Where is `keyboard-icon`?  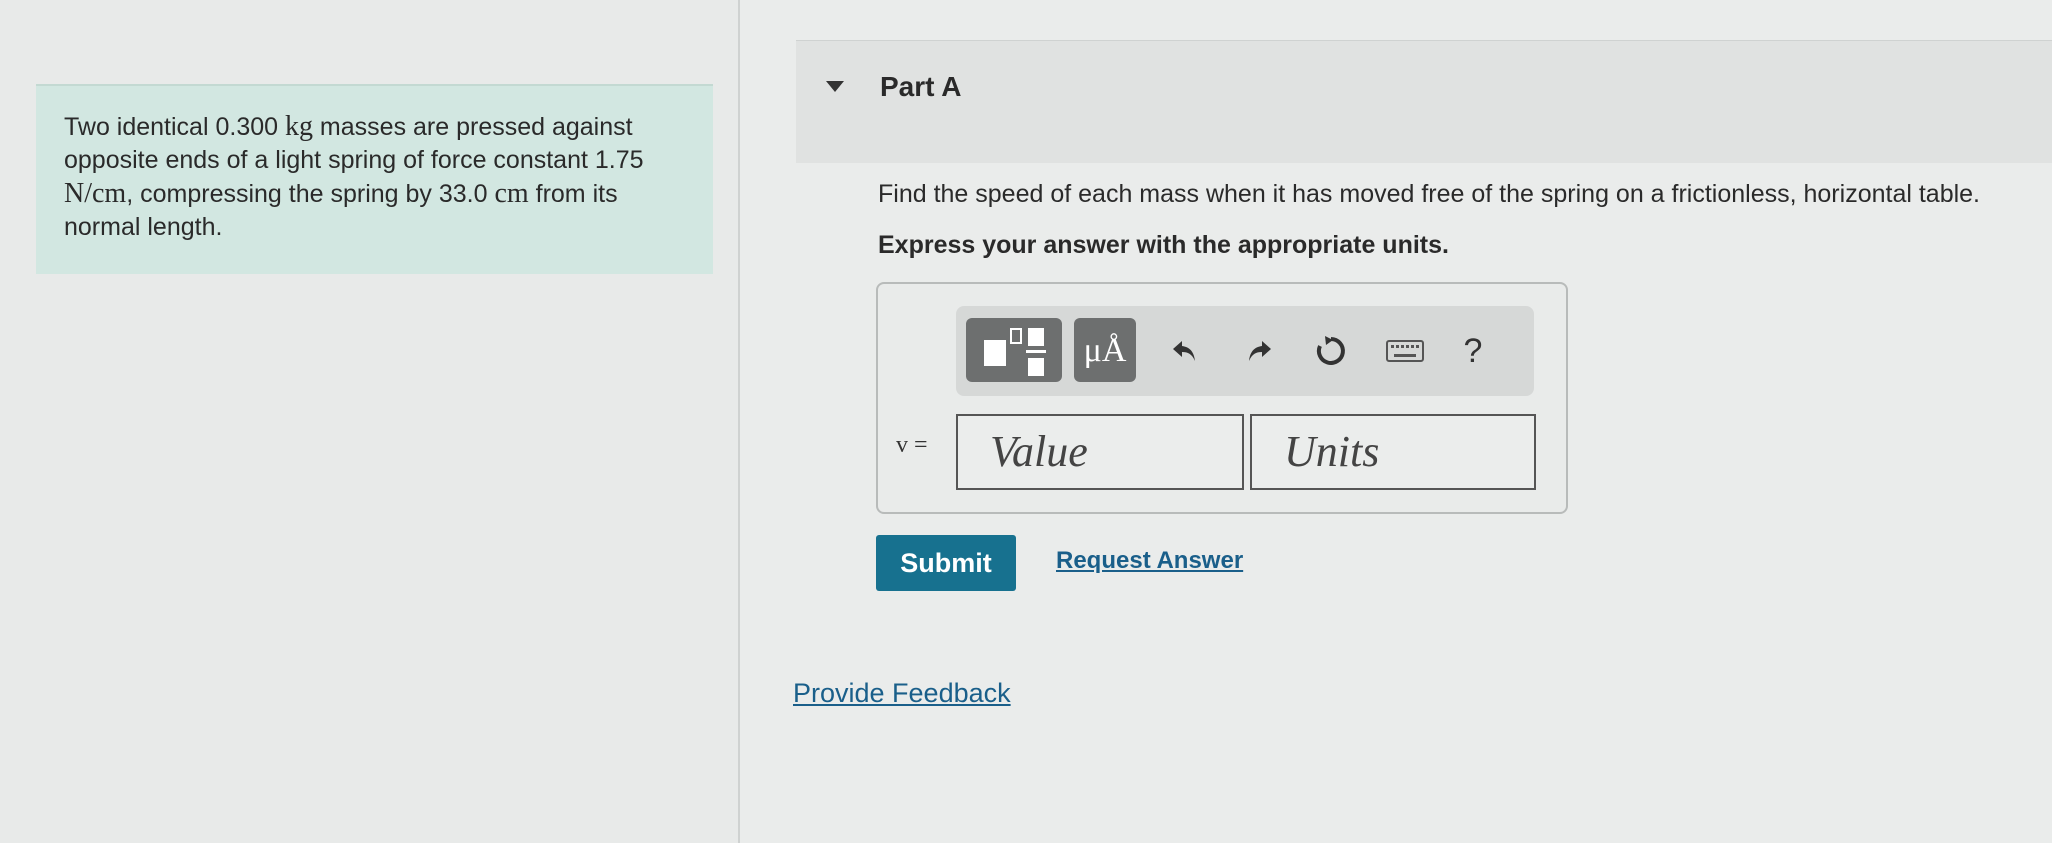 keyboard-icon is located at coordinates (1405, 351).